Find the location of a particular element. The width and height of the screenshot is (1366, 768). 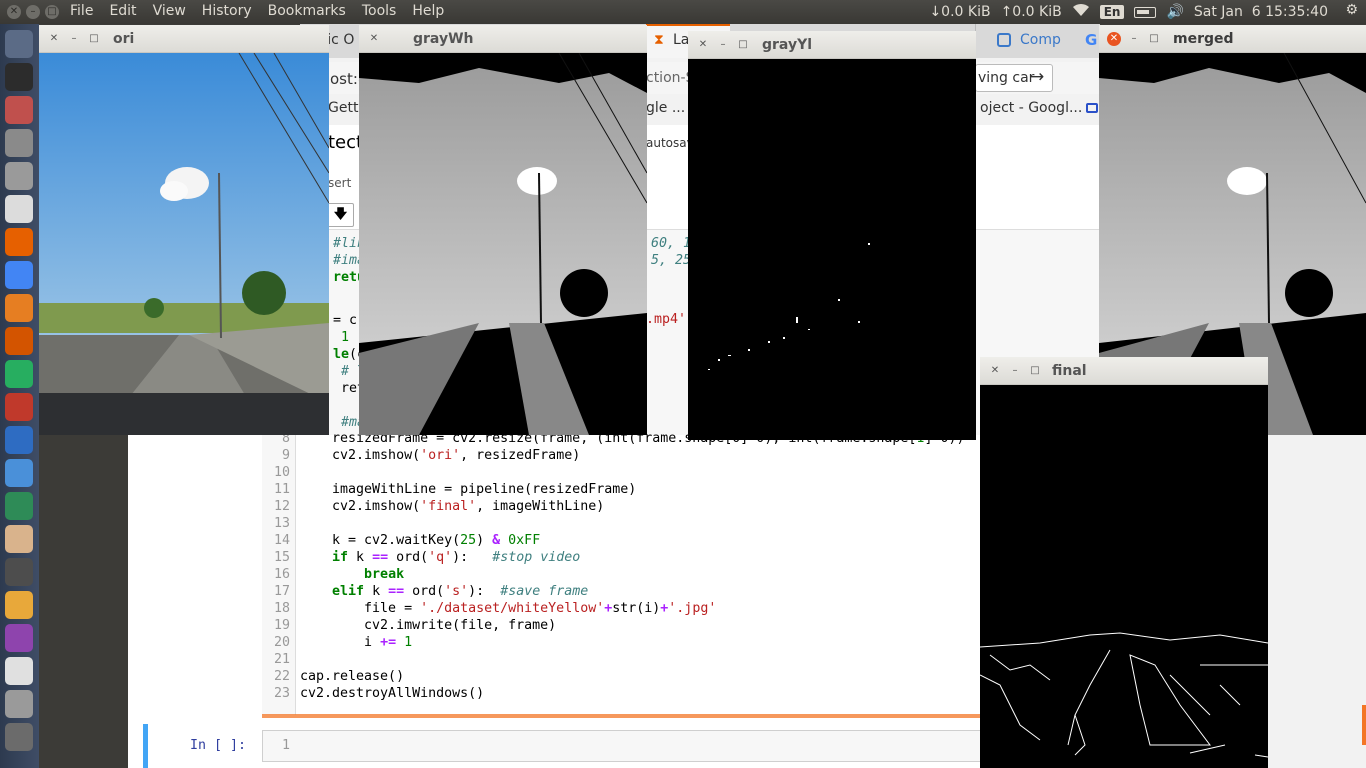

code-line: 14 k = cv2.waitKey(25) & 0xFF is located at coordinates (622, 541).